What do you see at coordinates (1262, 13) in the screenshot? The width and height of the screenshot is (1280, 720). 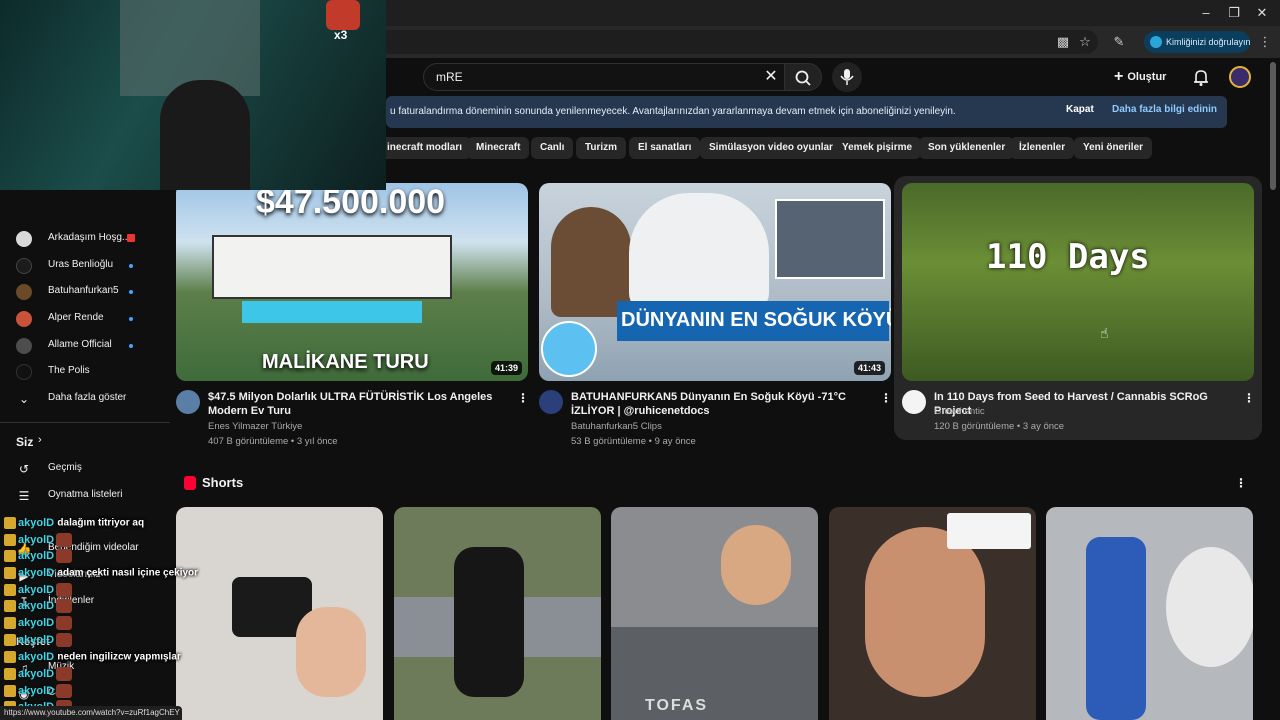 I see `close-window-icon: ✕` at bounding box center [1262, 13].